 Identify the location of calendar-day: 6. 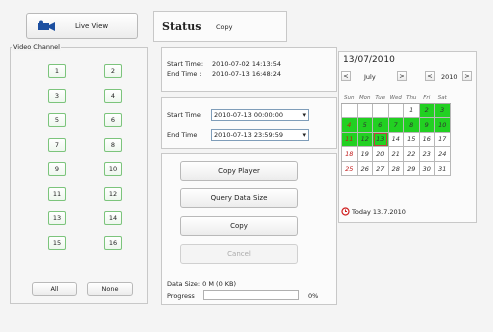
(380, 125).